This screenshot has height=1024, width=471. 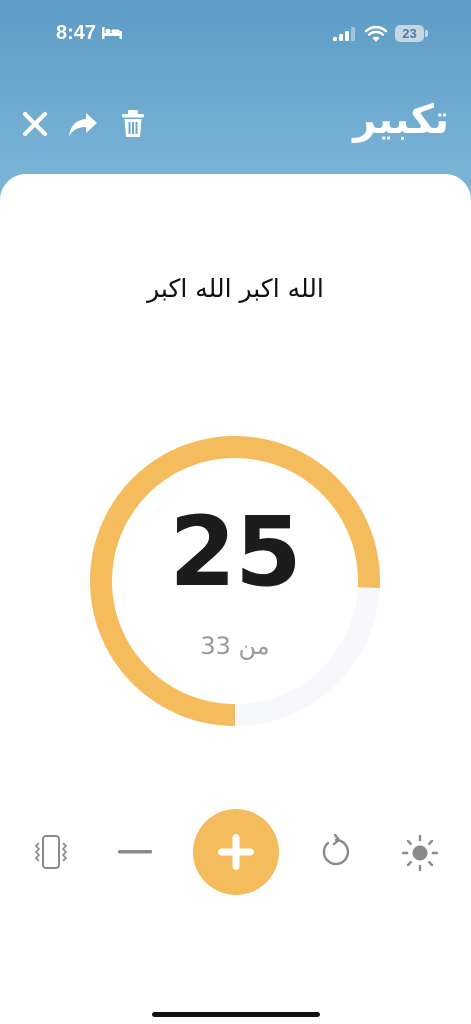 I want to click on minus-icon, so click(x=135, y=852).